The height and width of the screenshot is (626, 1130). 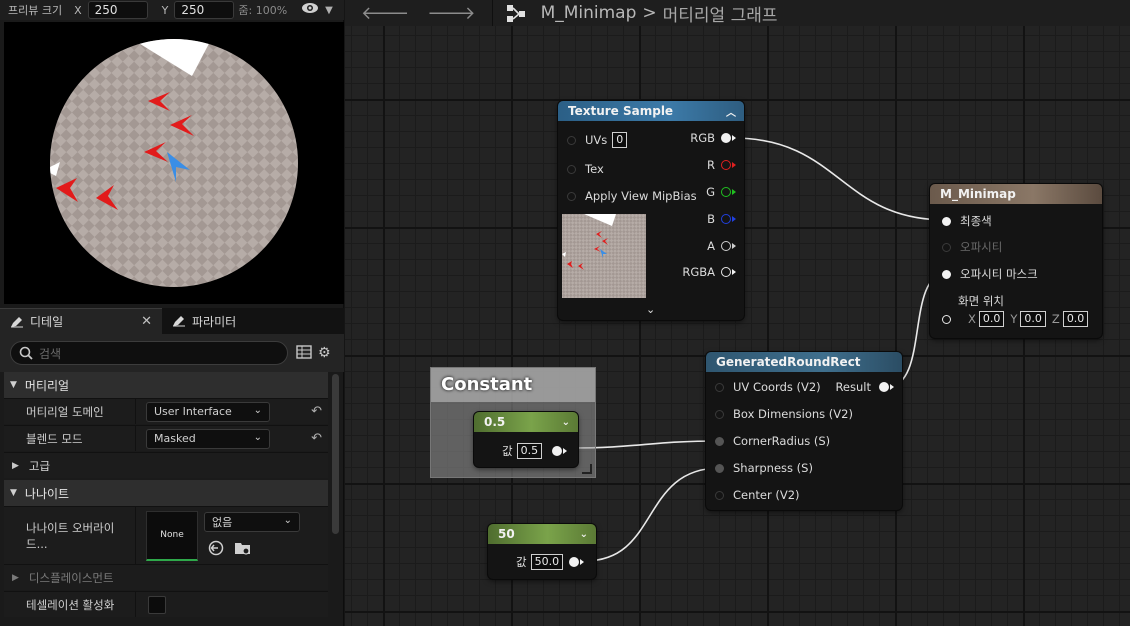 I want to click on result-node-title: M_Minimap, so click(x=978, y=194).